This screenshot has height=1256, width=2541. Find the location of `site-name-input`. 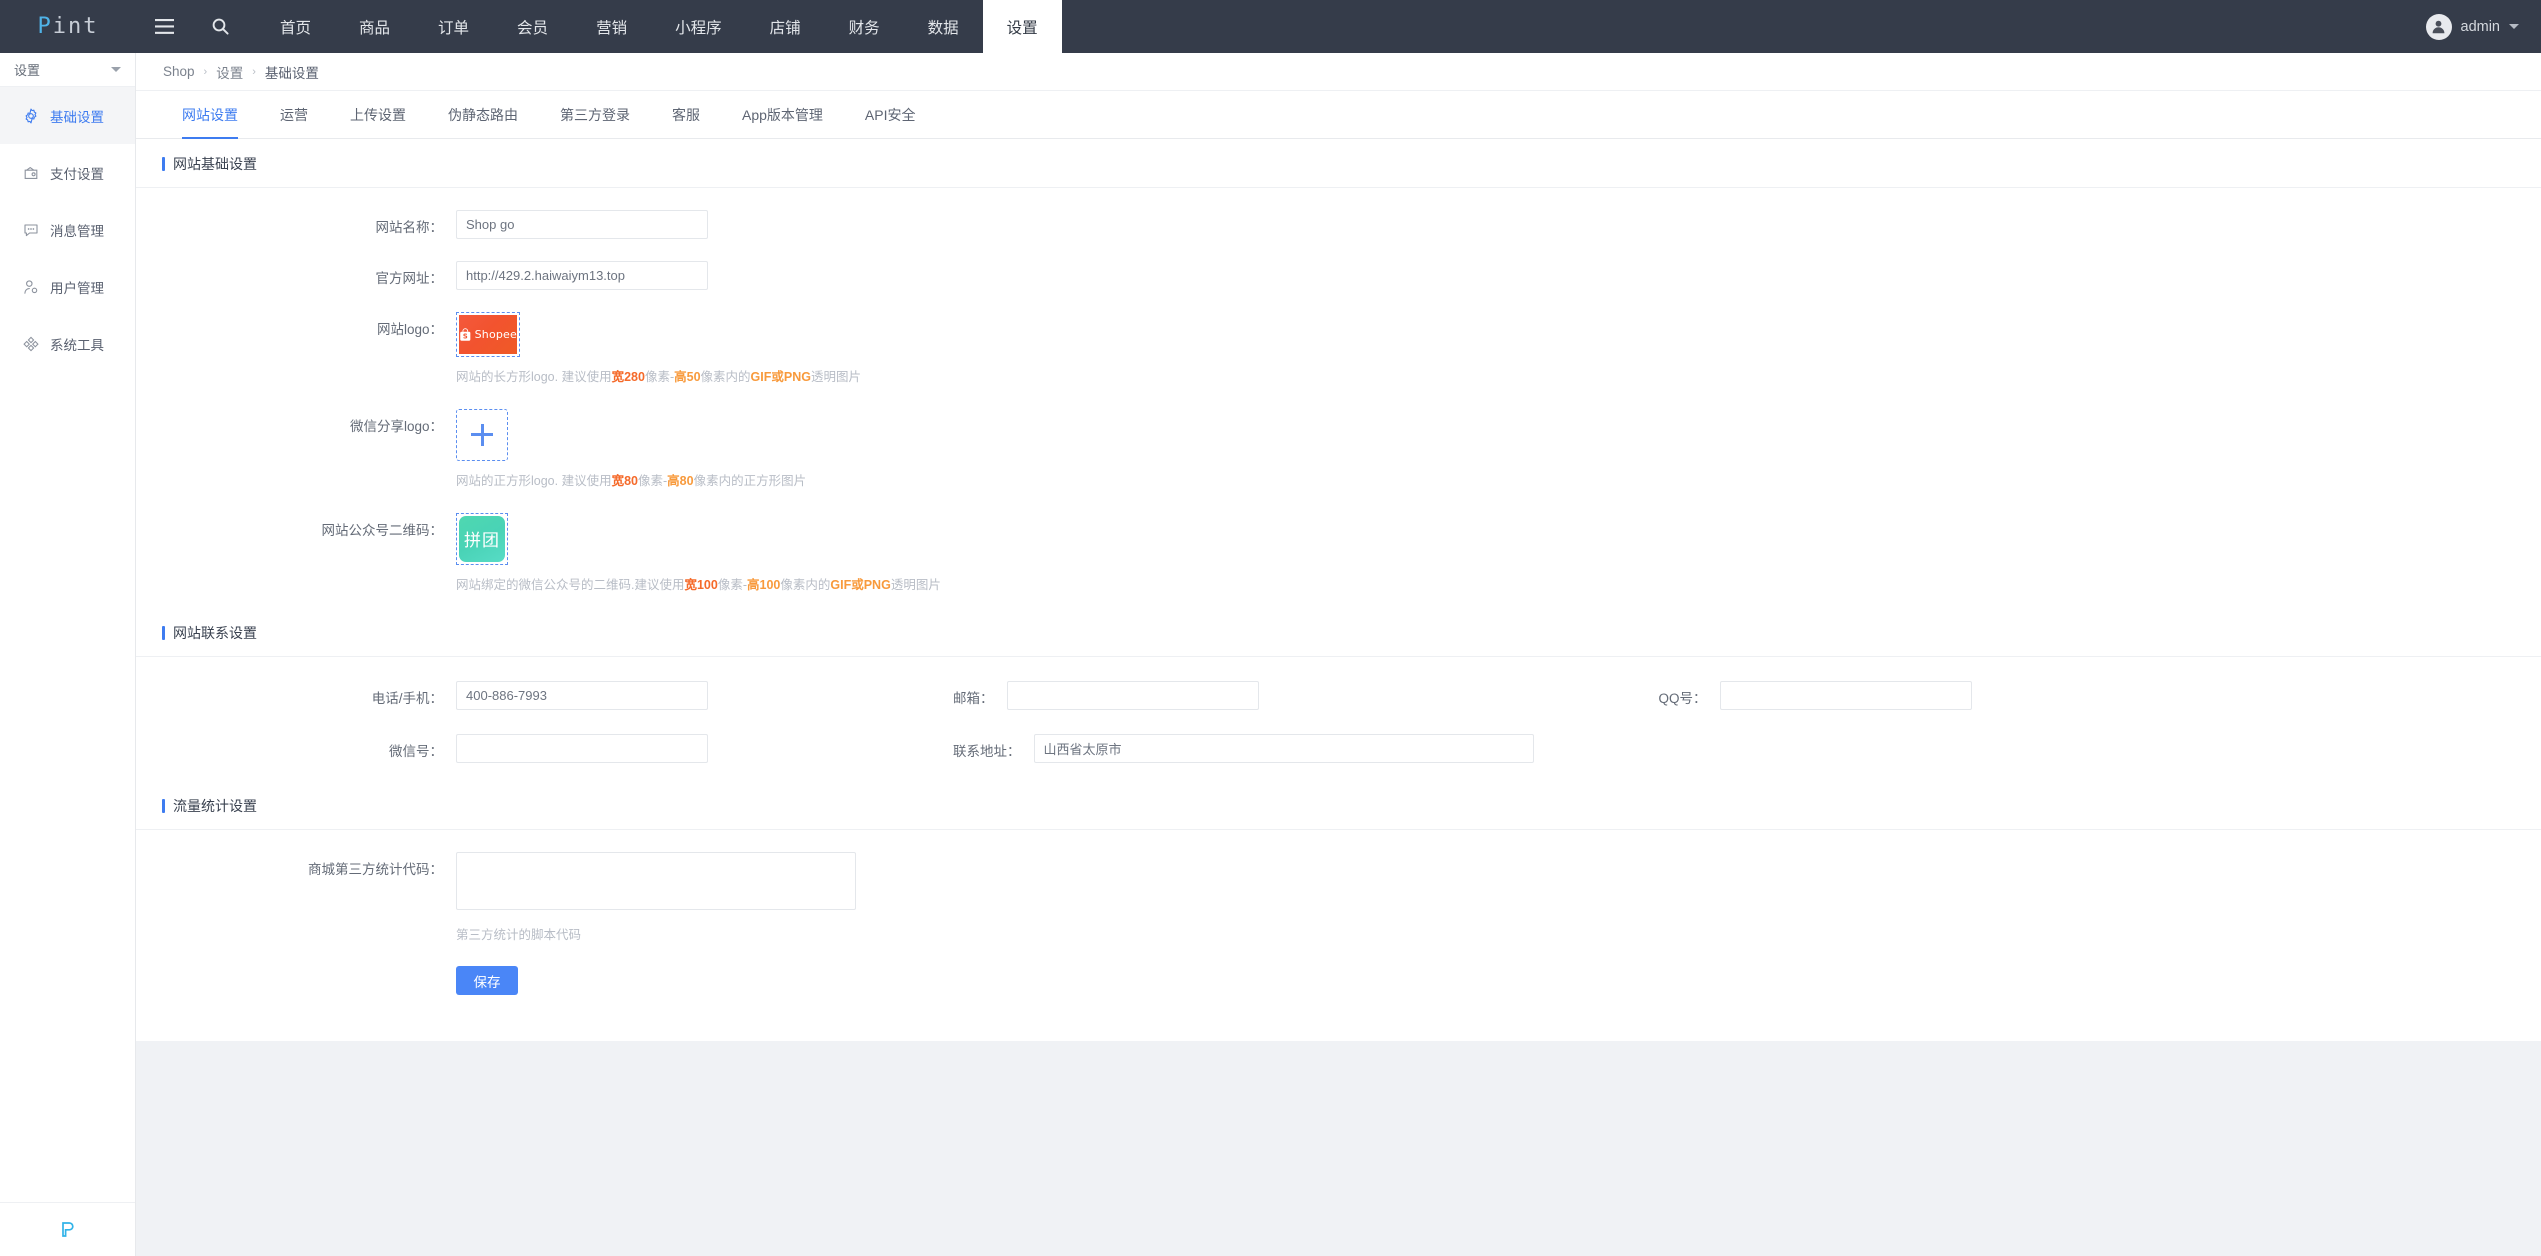

site-name-input is located at coordinates (582, 224).